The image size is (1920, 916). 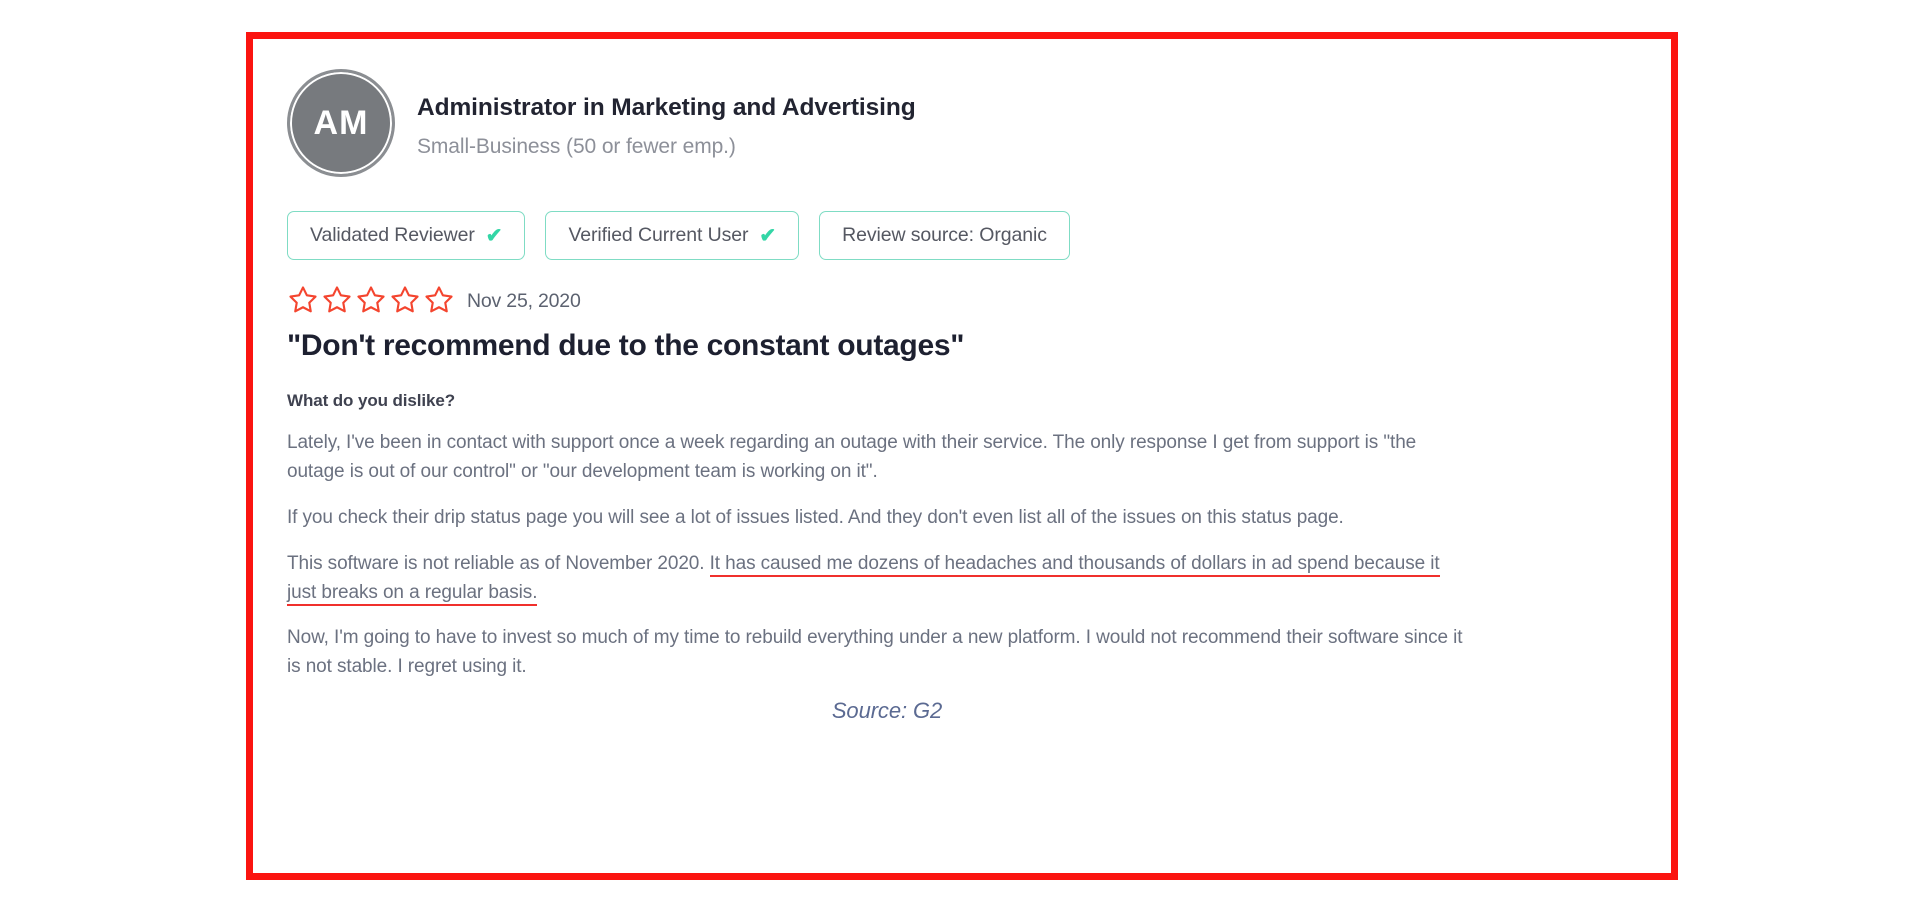 I want to click on source-label: Source: G2, so click(x=887, y=711).